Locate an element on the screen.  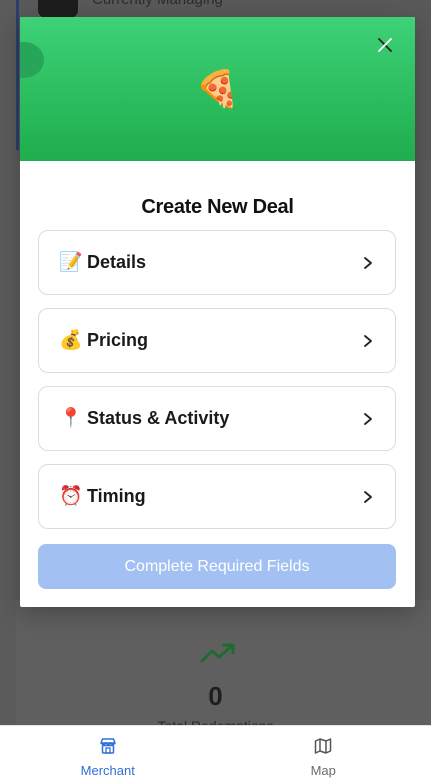
section-label: Pricing is located at coordinates (118, 340).